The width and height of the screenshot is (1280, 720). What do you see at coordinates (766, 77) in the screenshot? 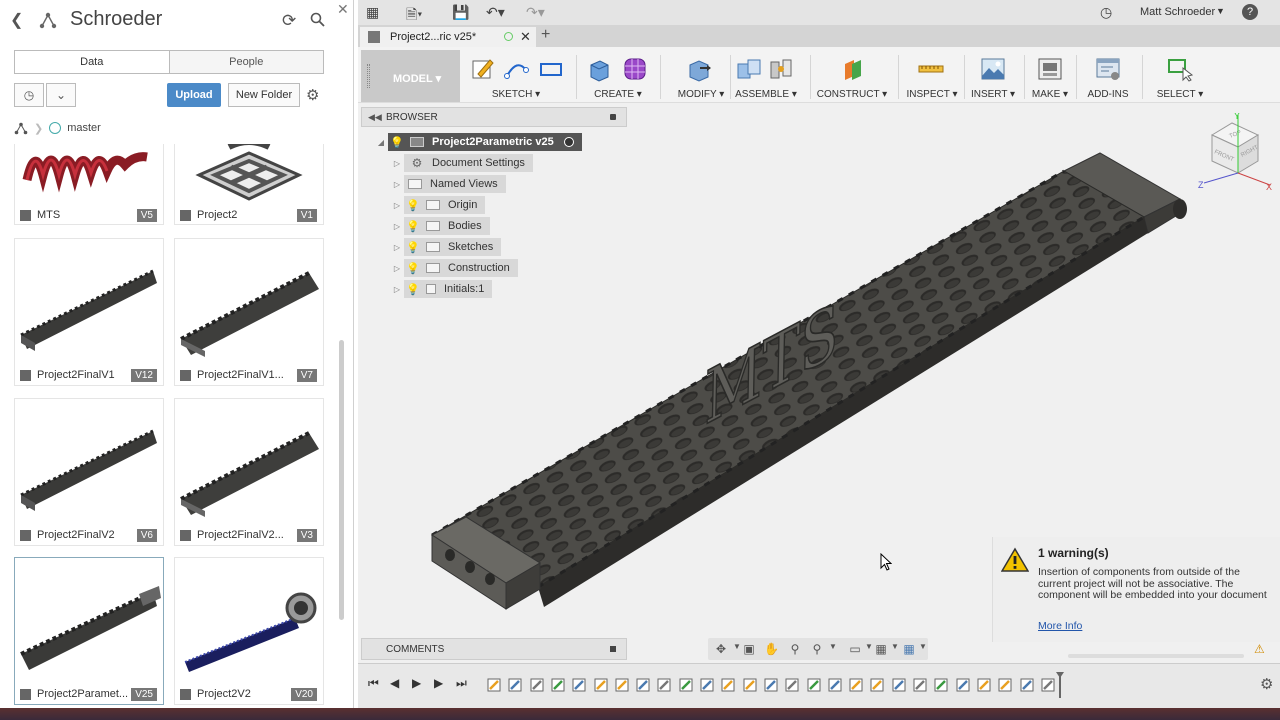
I see `assemble-group: ASSEMBLE ▾` at bounding box center [766, 77].